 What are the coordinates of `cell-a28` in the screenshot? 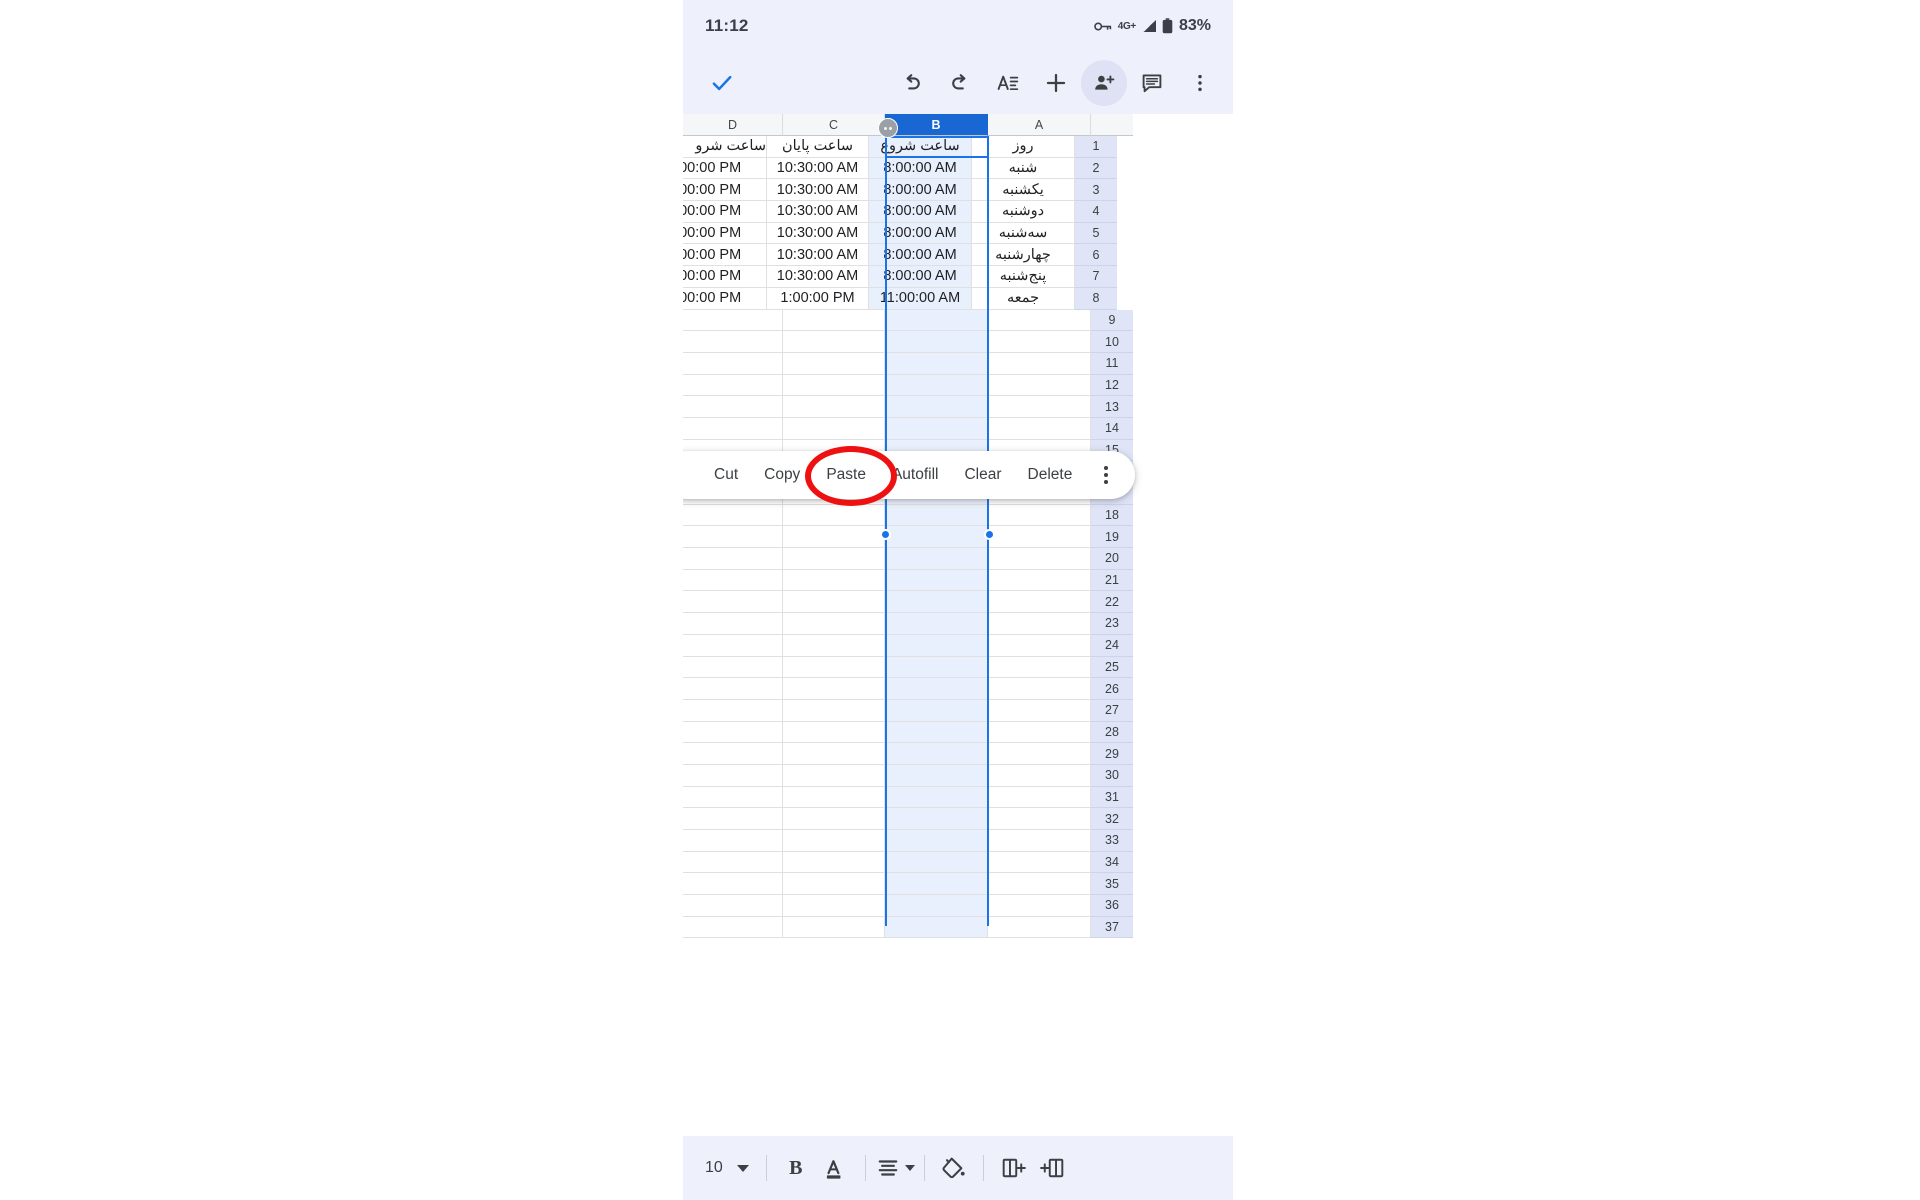 It's located at (1039, 732).